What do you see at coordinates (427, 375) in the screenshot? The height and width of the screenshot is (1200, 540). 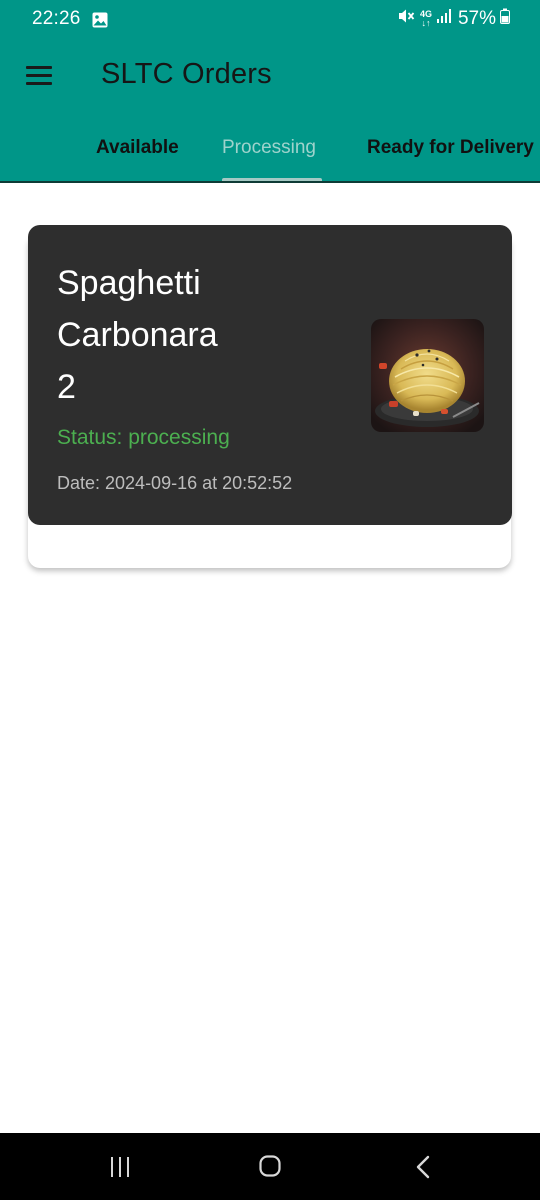 I see `spaghetti-image` at bounding box center [427, 375].